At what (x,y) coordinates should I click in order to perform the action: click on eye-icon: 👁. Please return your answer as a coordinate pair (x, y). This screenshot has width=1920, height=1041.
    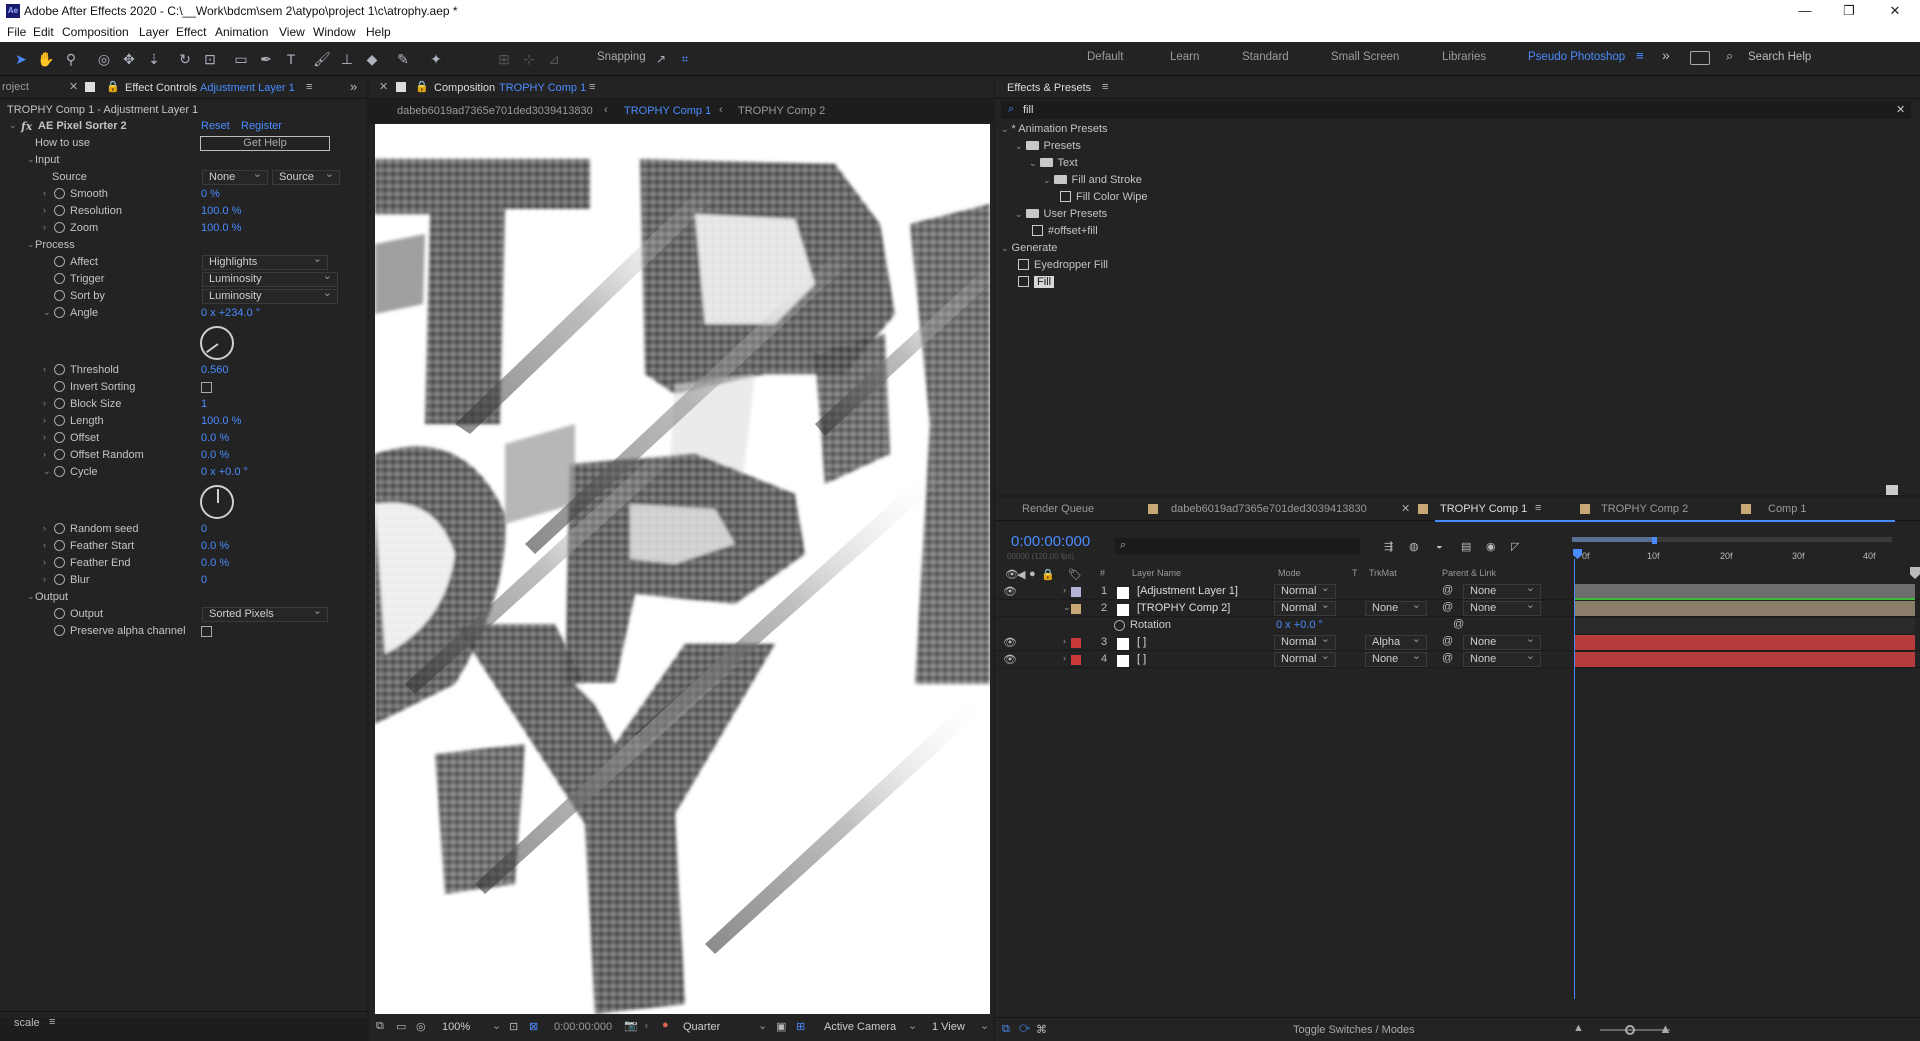
    Looking at the image, I should click on (1010, 642).